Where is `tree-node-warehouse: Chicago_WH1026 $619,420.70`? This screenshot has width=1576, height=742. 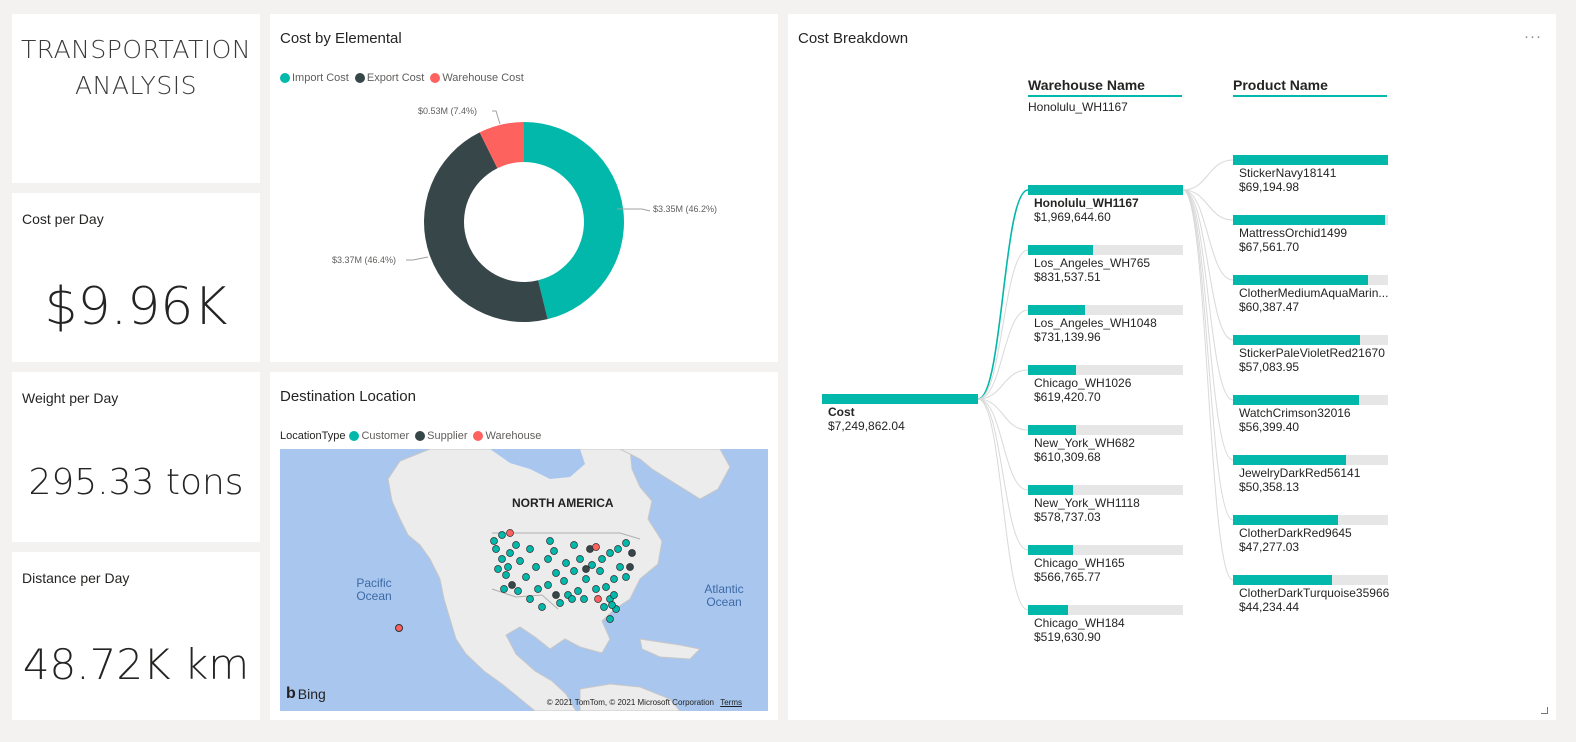 tree-node-warehouse: Chicago_WH1026 $619,420.70 is located at coordinates (1105, 386).